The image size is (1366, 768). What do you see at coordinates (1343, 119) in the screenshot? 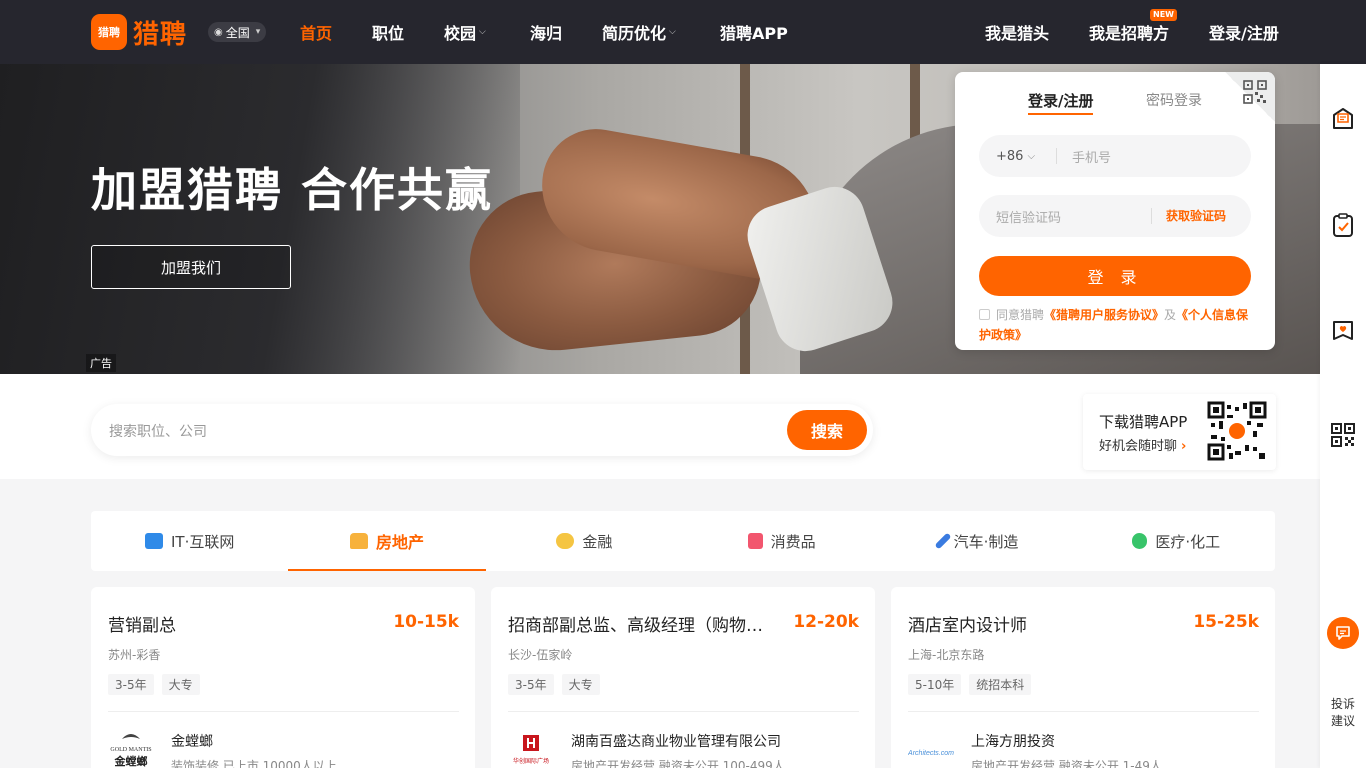
I see `message-icon` at bounding box center [1343, 119].